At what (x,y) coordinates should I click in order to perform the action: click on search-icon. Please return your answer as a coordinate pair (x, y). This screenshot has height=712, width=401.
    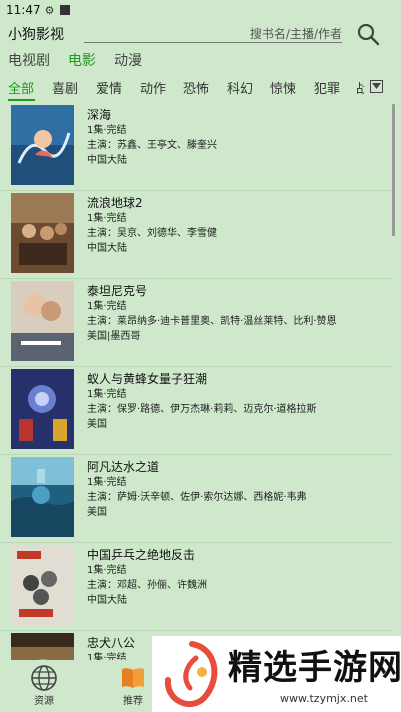
    Looking at the image, I should click on (368, 34).